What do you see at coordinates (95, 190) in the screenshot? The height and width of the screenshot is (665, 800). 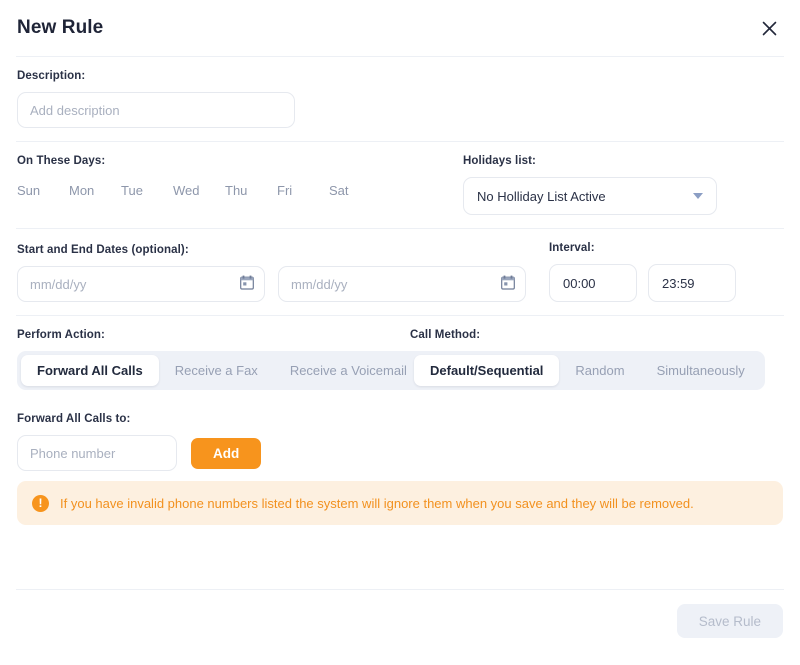 I see `day-mon: Mon` at bounding box center [95, 190].